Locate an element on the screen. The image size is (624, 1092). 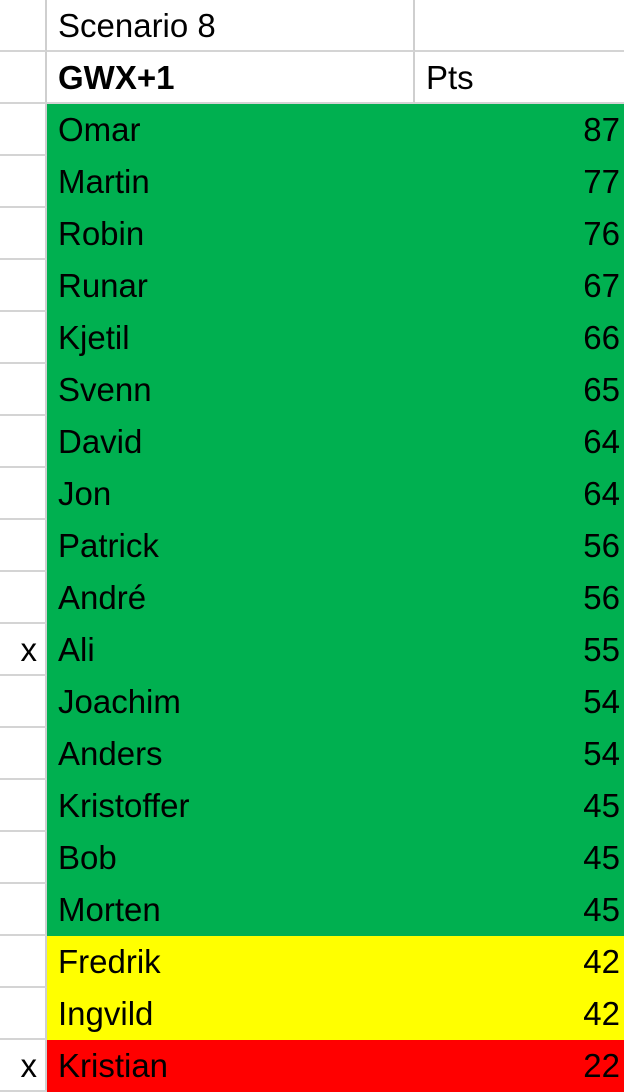
table-row: Omar 87 is located at coordinates (312, 130).